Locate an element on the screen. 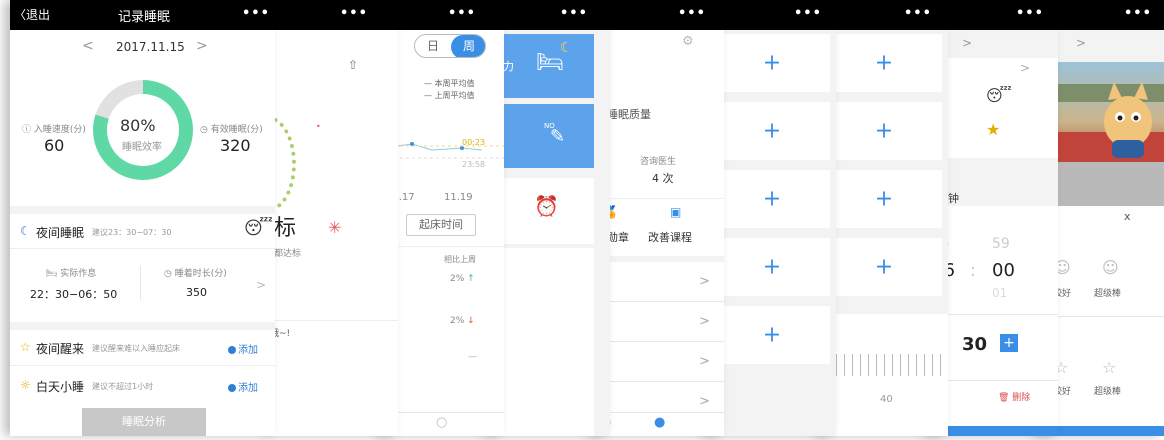  close-icon: x is located at coordinates (1127, 216).